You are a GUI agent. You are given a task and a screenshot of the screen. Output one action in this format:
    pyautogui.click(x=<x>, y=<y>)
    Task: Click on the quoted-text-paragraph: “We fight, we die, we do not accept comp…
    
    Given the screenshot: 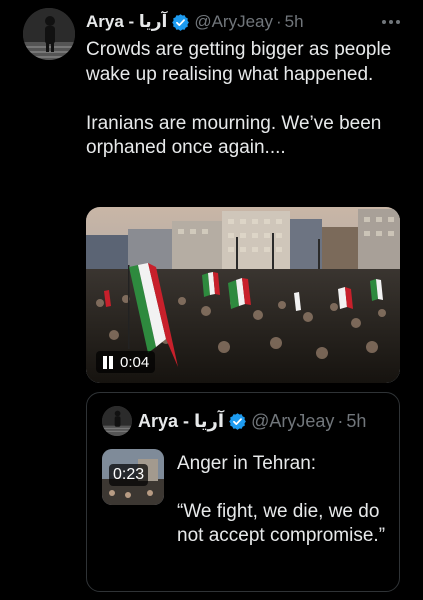 What is the action you would take?
    pyautogui.click(x=281, y=523)
    